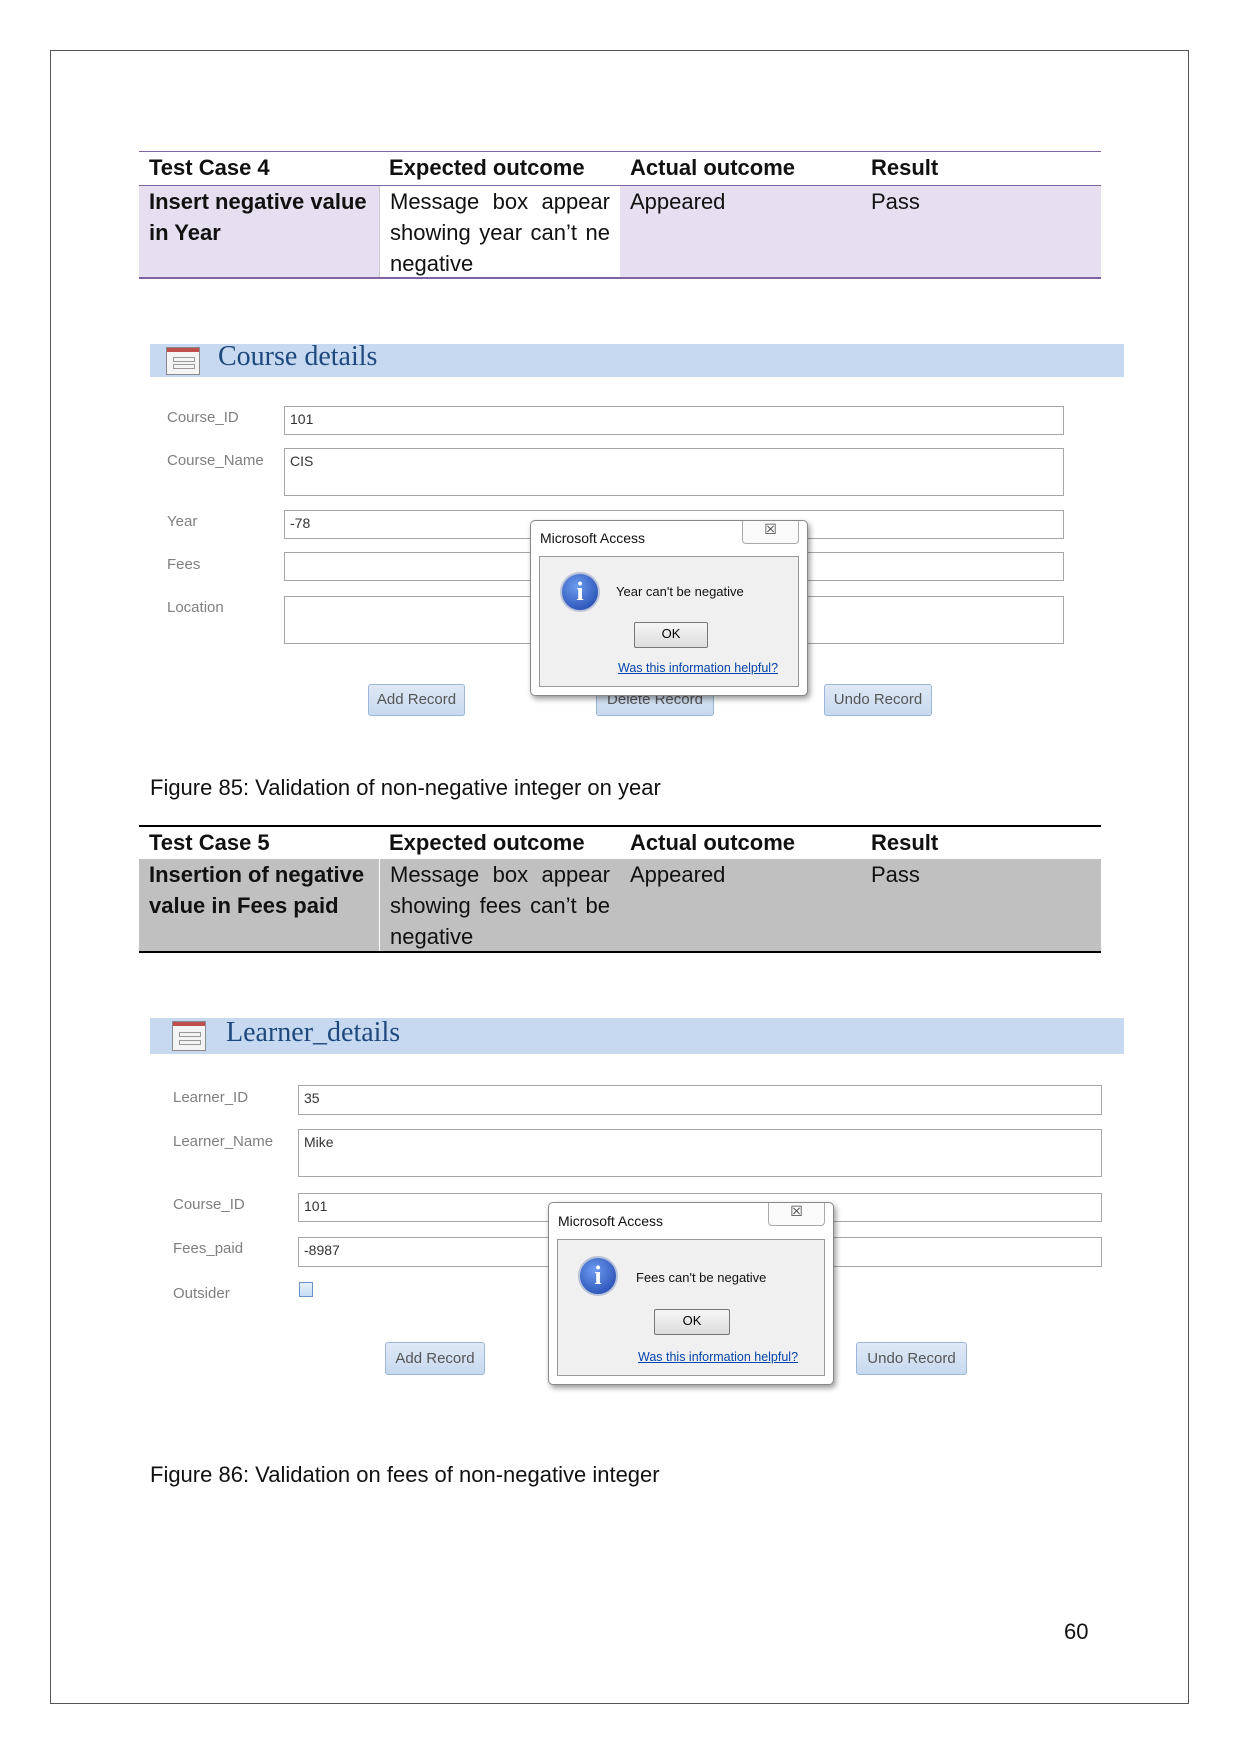 The height and width of the screenshot is (1754, 1241). What do you see at coordinates (674, 420) in the screenshot?
I see `course-id-input: 101` at bounding box center [674, 420].